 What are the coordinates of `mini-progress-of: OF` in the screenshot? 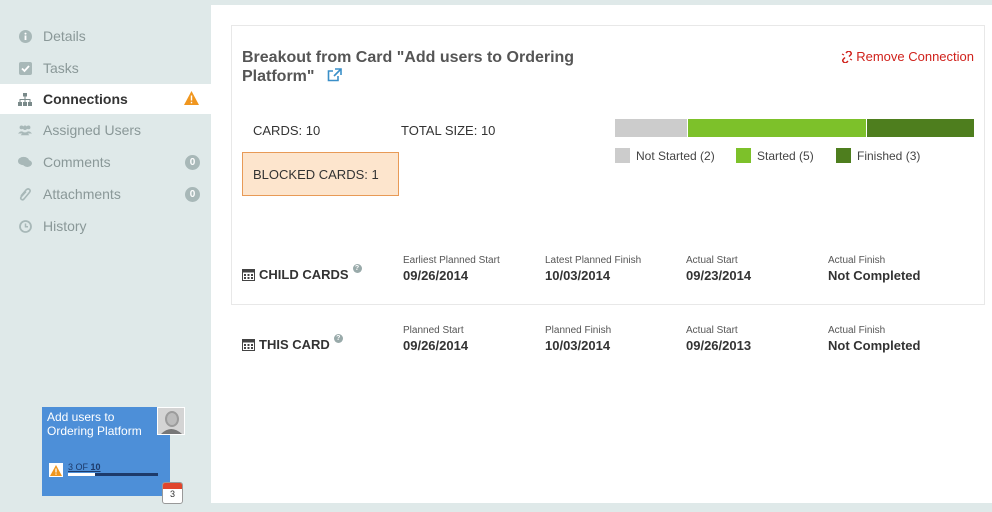 It's located at (82, 467).